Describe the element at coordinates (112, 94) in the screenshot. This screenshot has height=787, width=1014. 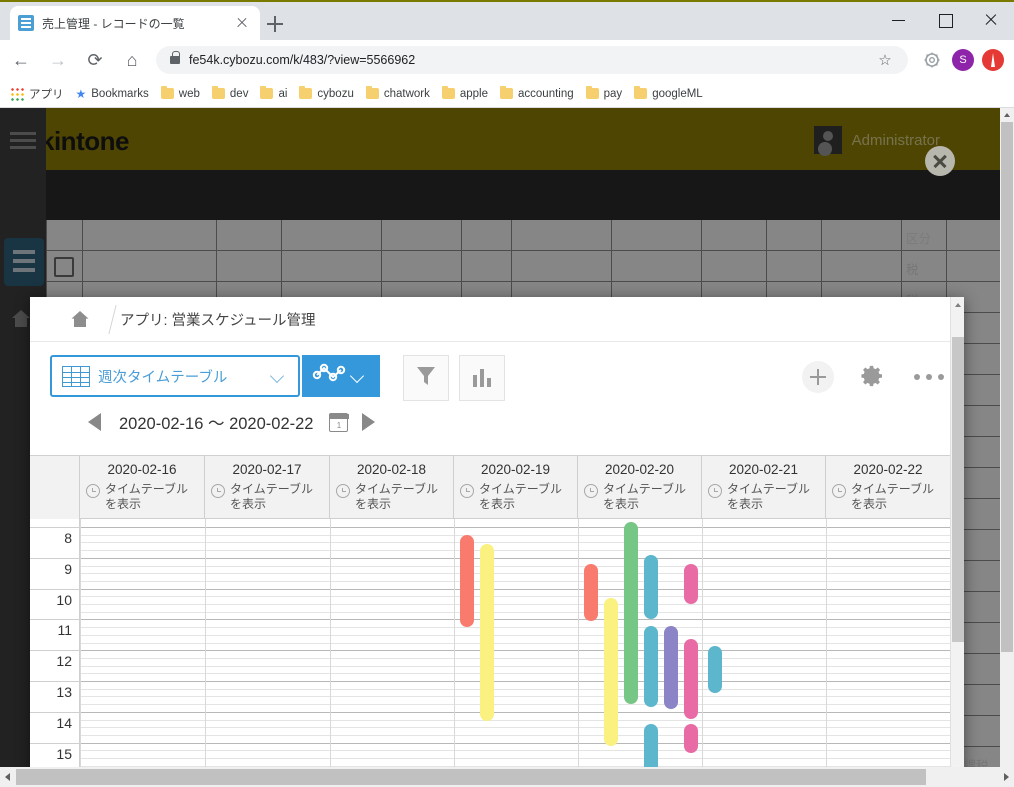
I see `bookmark-bookmarks: ★ Bookmarks` at that location.